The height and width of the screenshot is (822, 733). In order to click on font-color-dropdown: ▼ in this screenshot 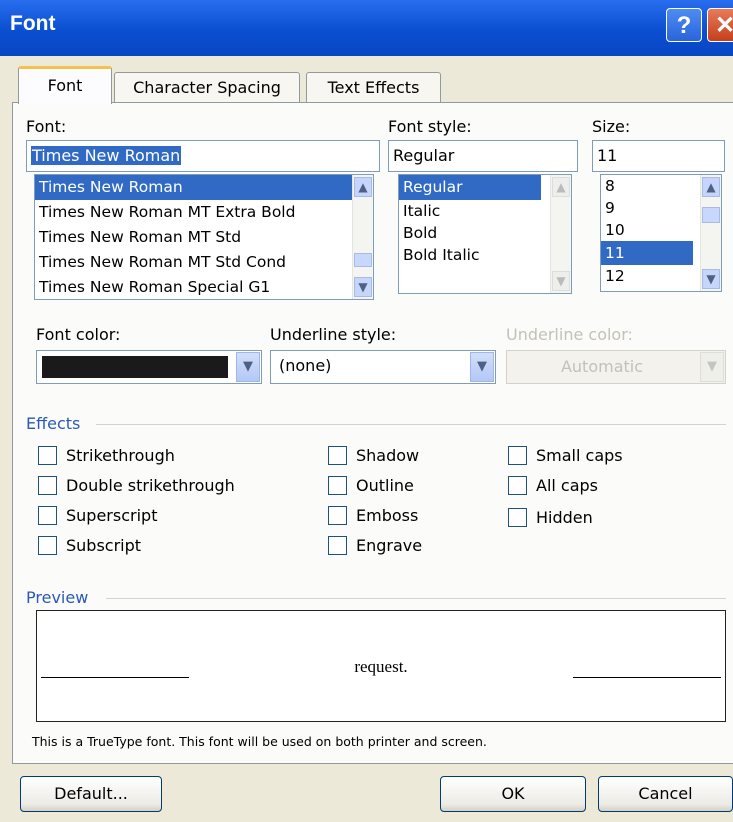, I will do `click(149, 367)`.